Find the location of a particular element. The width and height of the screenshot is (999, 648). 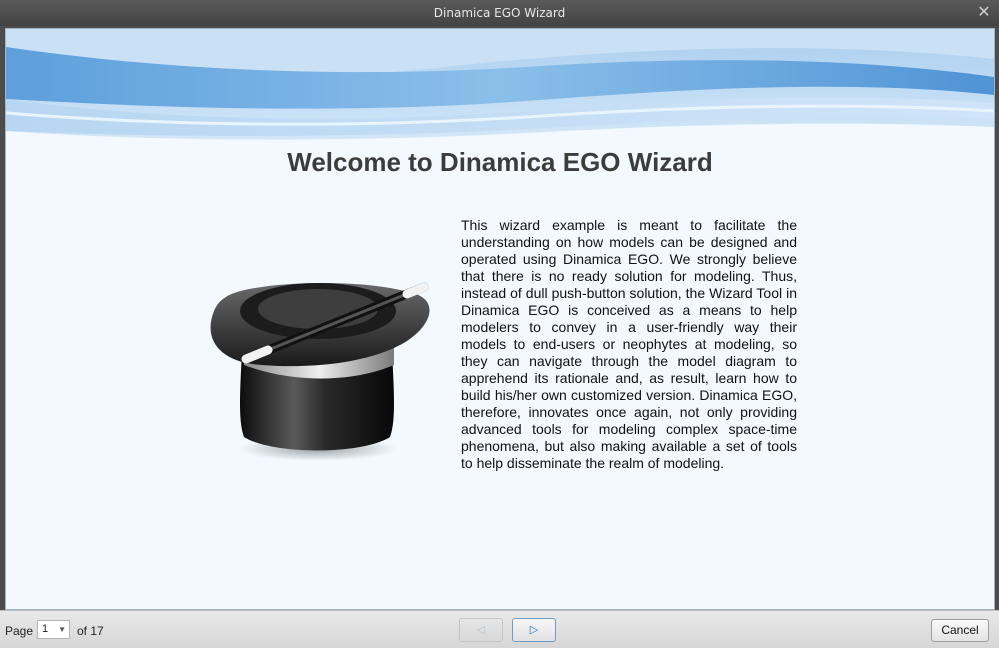

wizard-footer: Page 1 ▼ of 17 ◁ ▷ Cancel is located at coordinates (499, 629).